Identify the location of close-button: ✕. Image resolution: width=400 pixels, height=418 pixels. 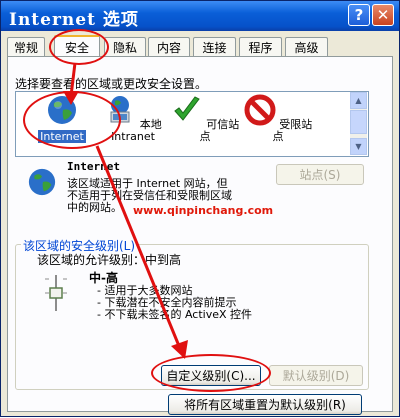
(383, 15).